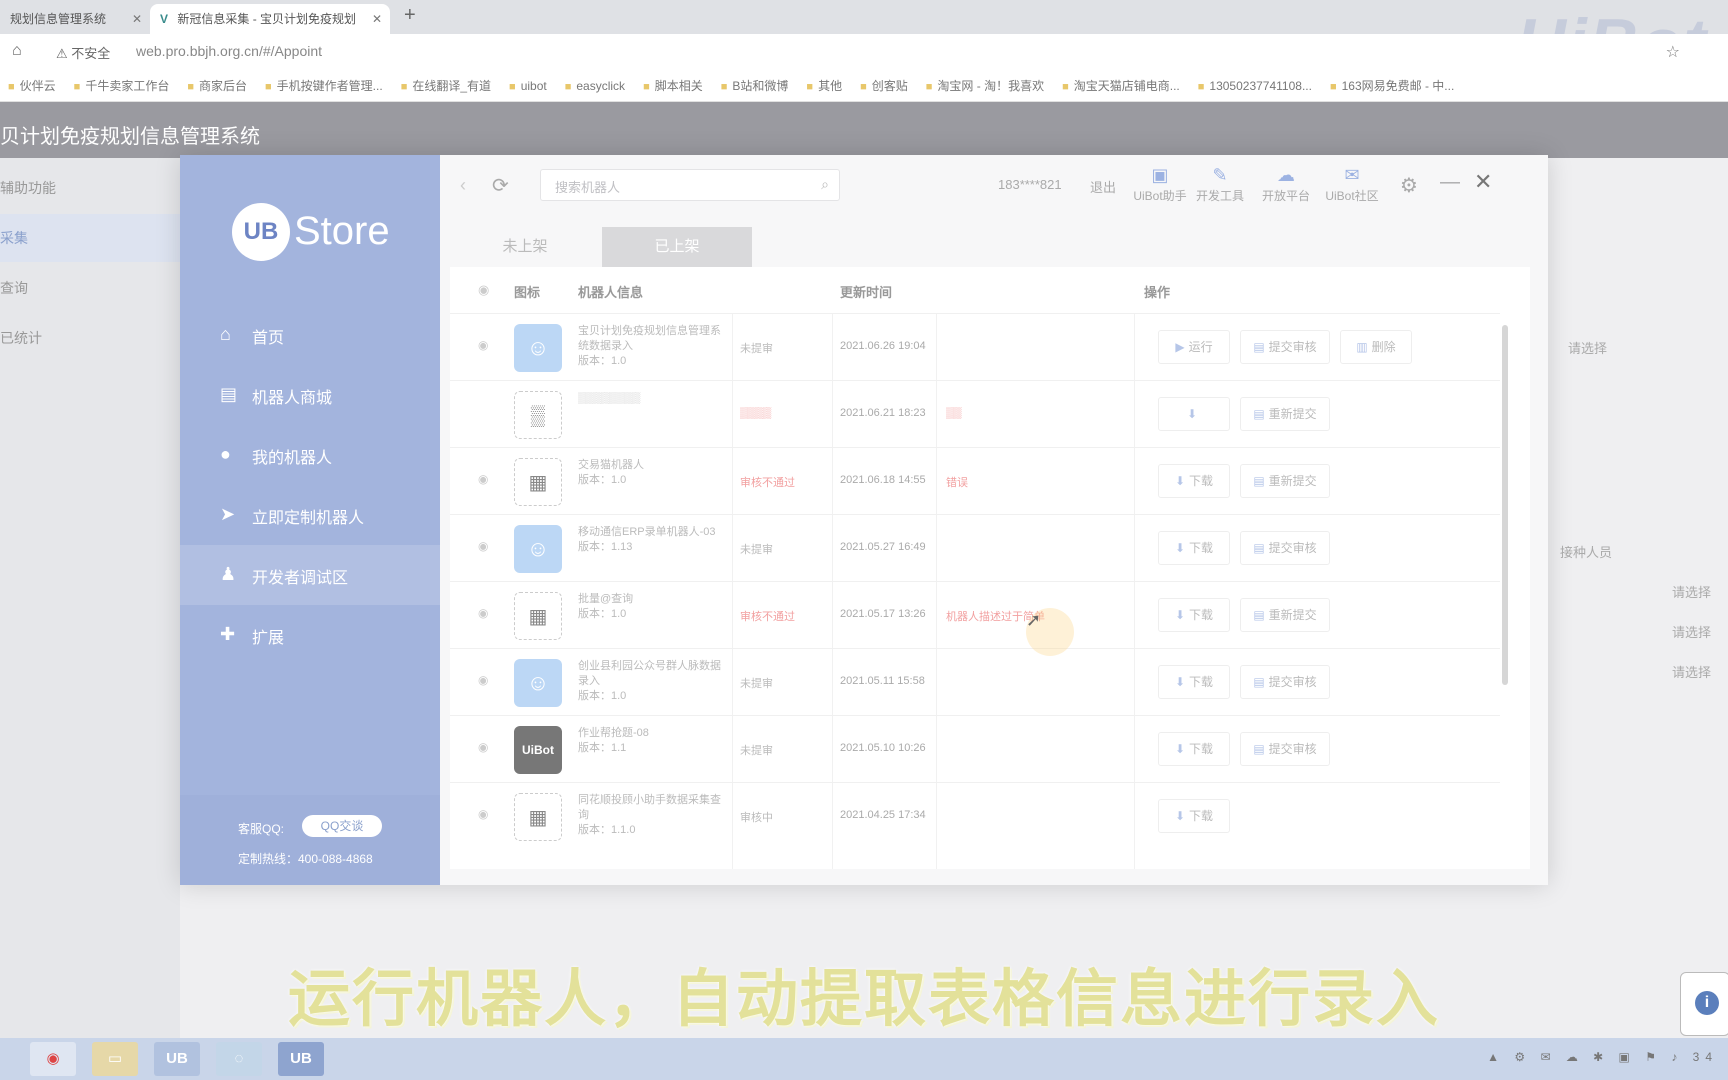 This screenshot has height=1080, width=1728. What do you see at coordinates (90, 598) in the screenshot?
I see `app-sidebar: 辅助功能 采集 查询 已统计` at bounding box center [90, 598].